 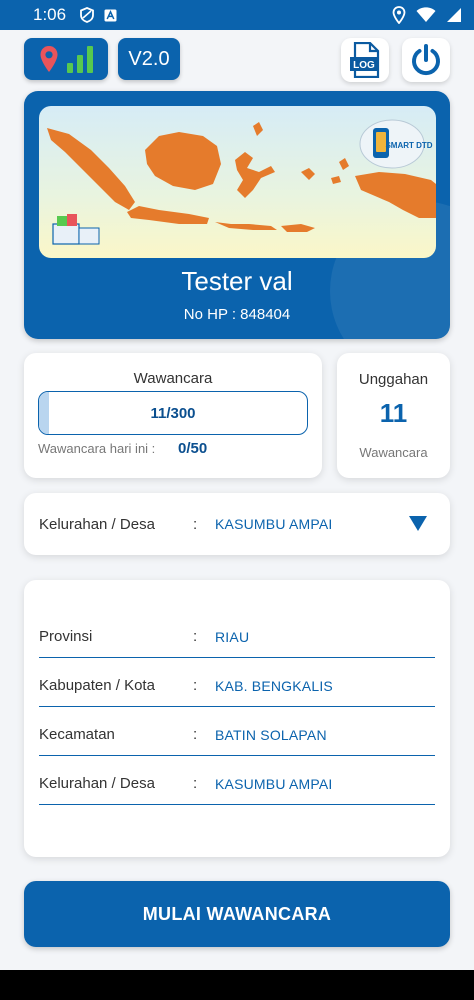 What do you see at coordinates (237, 61) in the screenshot?
I see `top-bar: V2.0 LOG` at bounding box center [237, 61].